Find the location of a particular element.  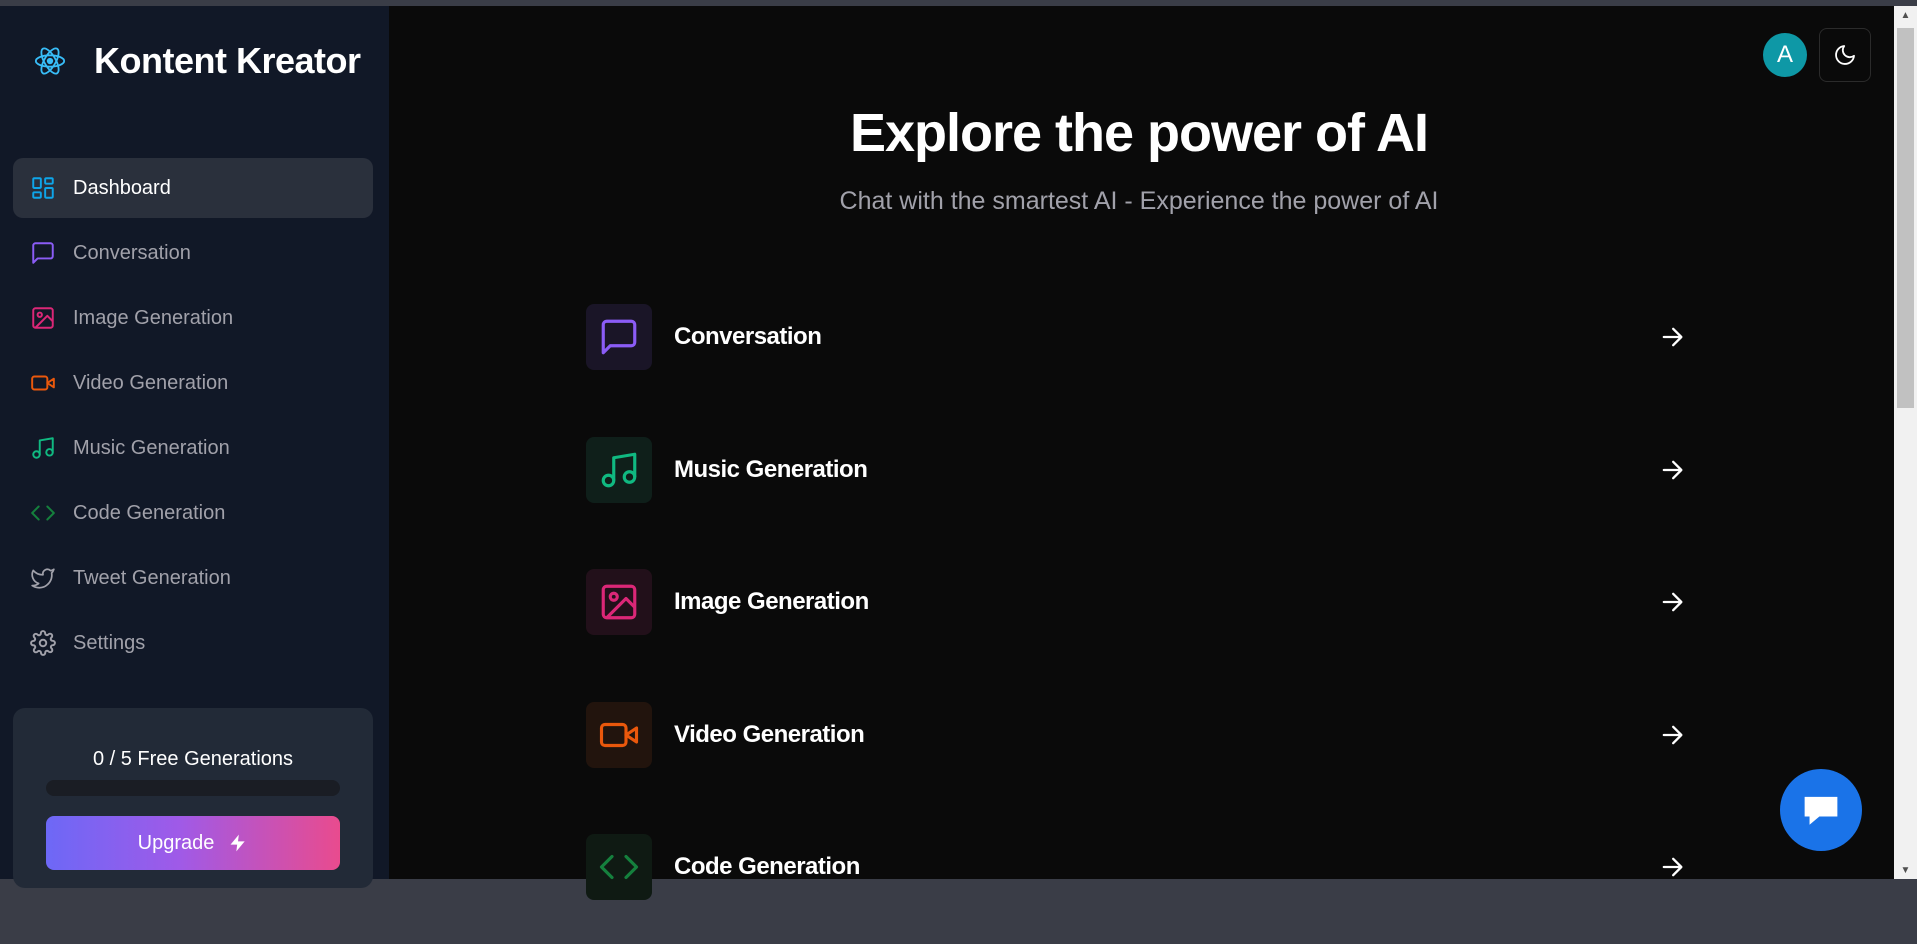

scrollbar-thumb is located at coordinates (1905, 218).